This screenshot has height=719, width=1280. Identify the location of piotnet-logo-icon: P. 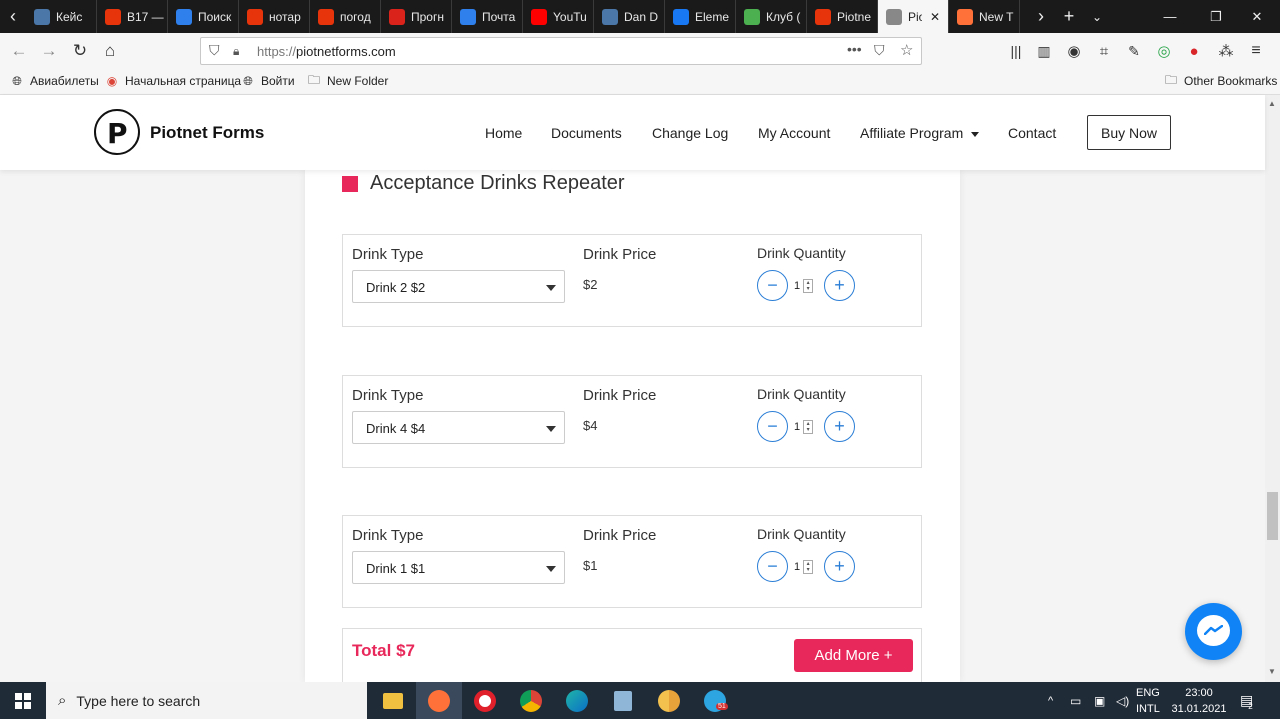
(117, 132).